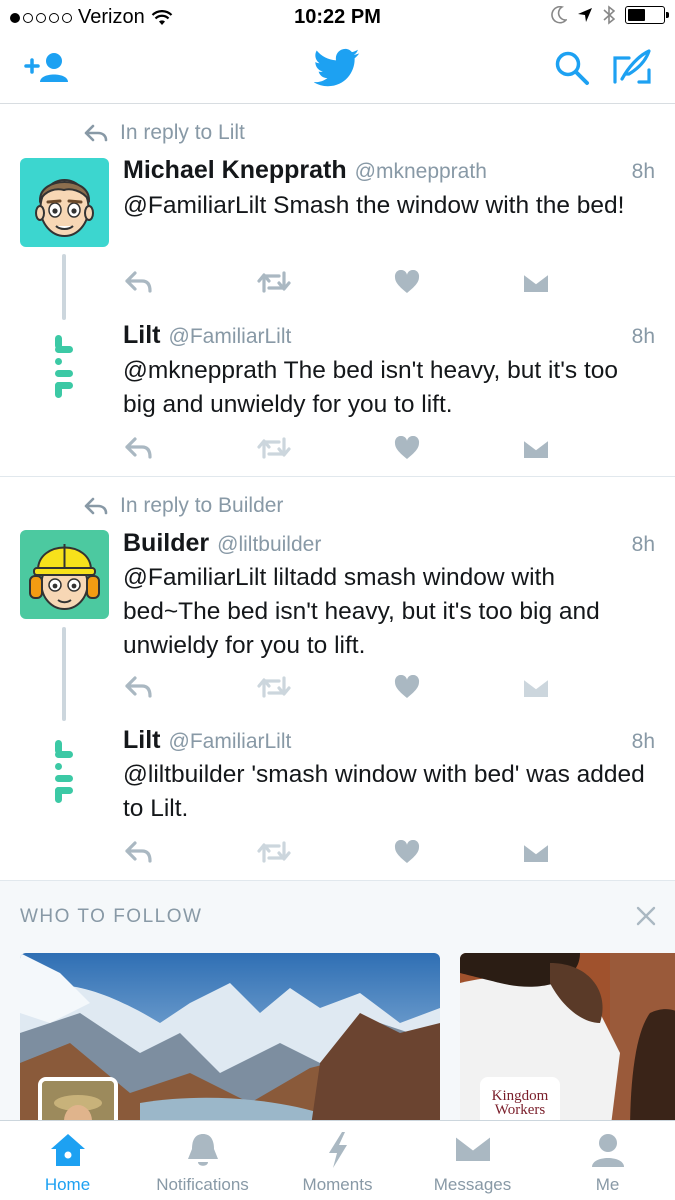 This screenshot has height=1200, width=675. Describe the element at coordinates (646, 916) in the screenshot. I see `close-icon` at that location.